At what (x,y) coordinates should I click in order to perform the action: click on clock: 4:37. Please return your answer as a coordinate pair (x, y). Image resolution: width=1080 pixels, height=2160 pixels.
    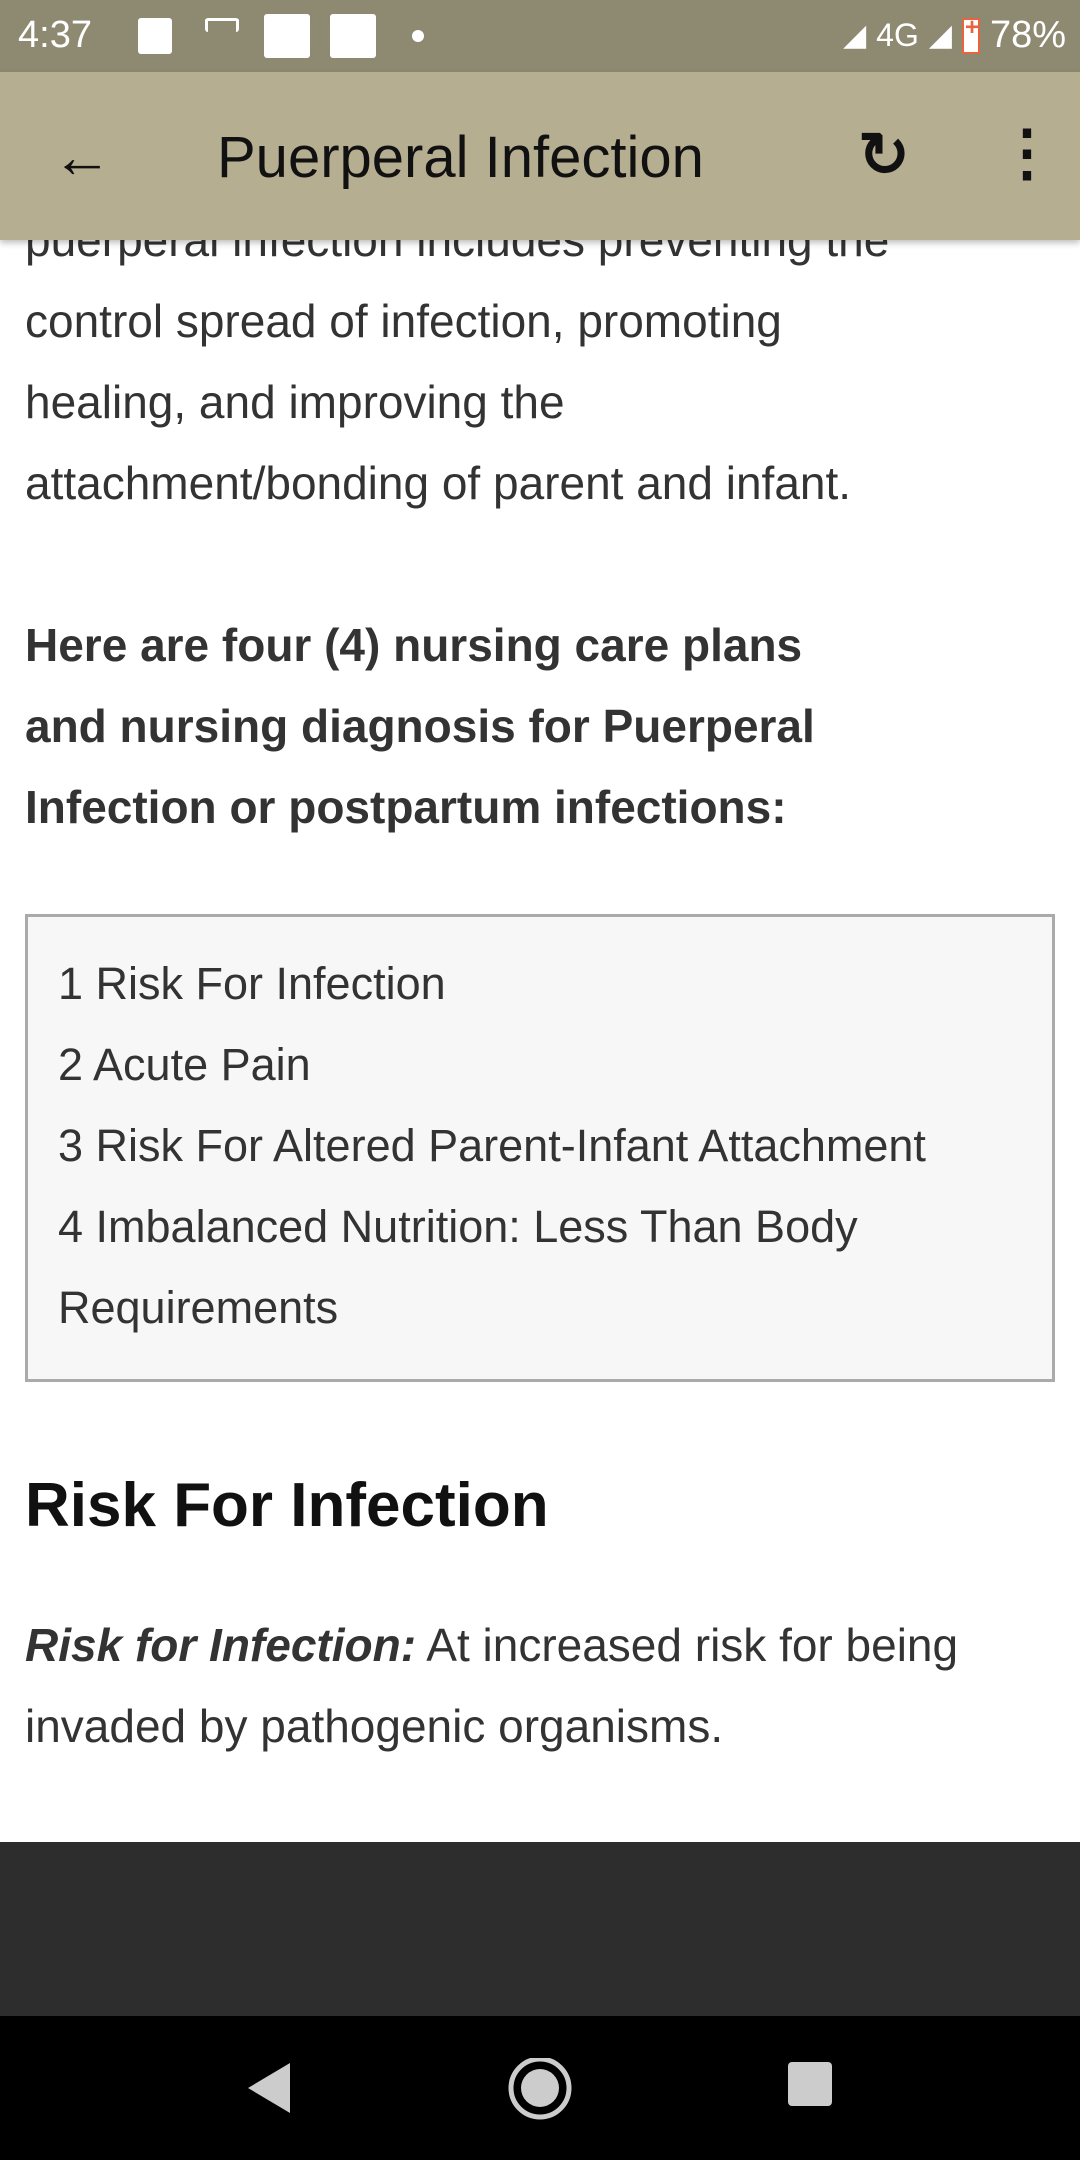
    Looking at the image, I should click on (55, 35).